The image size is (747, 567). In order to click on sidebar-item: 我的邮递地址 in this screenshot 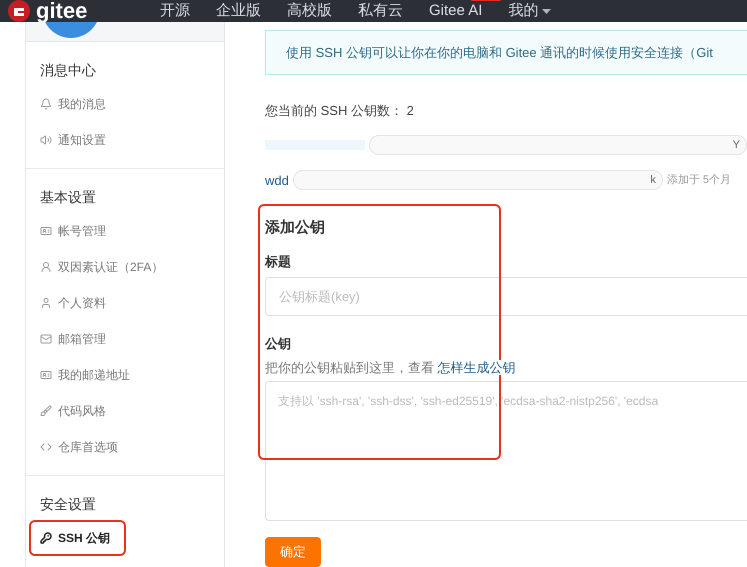, I will do `click(125, 375)`.